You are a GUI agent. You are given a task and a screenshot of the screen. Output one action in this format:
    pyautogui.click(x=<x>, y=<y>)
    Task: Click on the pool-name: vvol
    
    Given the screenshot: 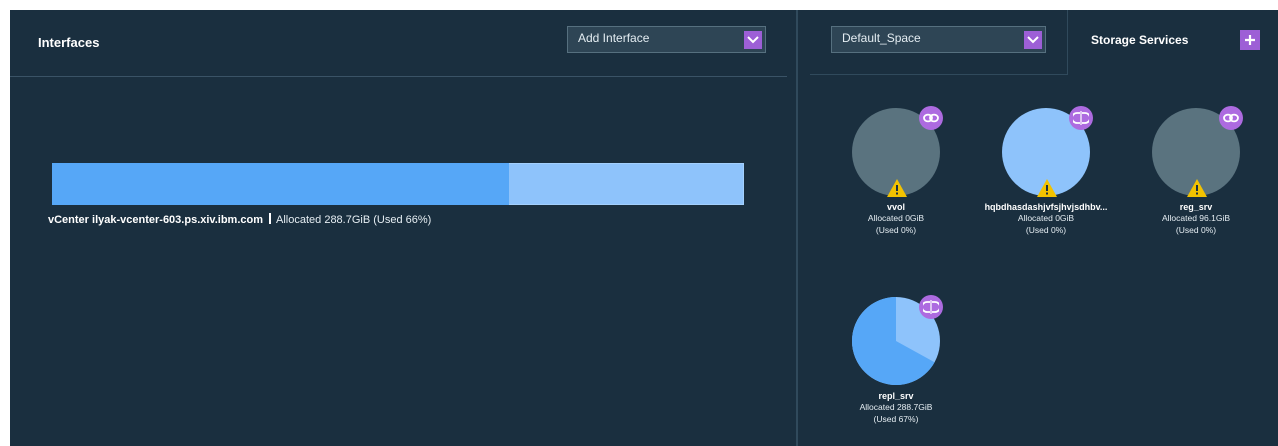 What is the action you would take?
    pyautogui.click(x=895, y=207)
    